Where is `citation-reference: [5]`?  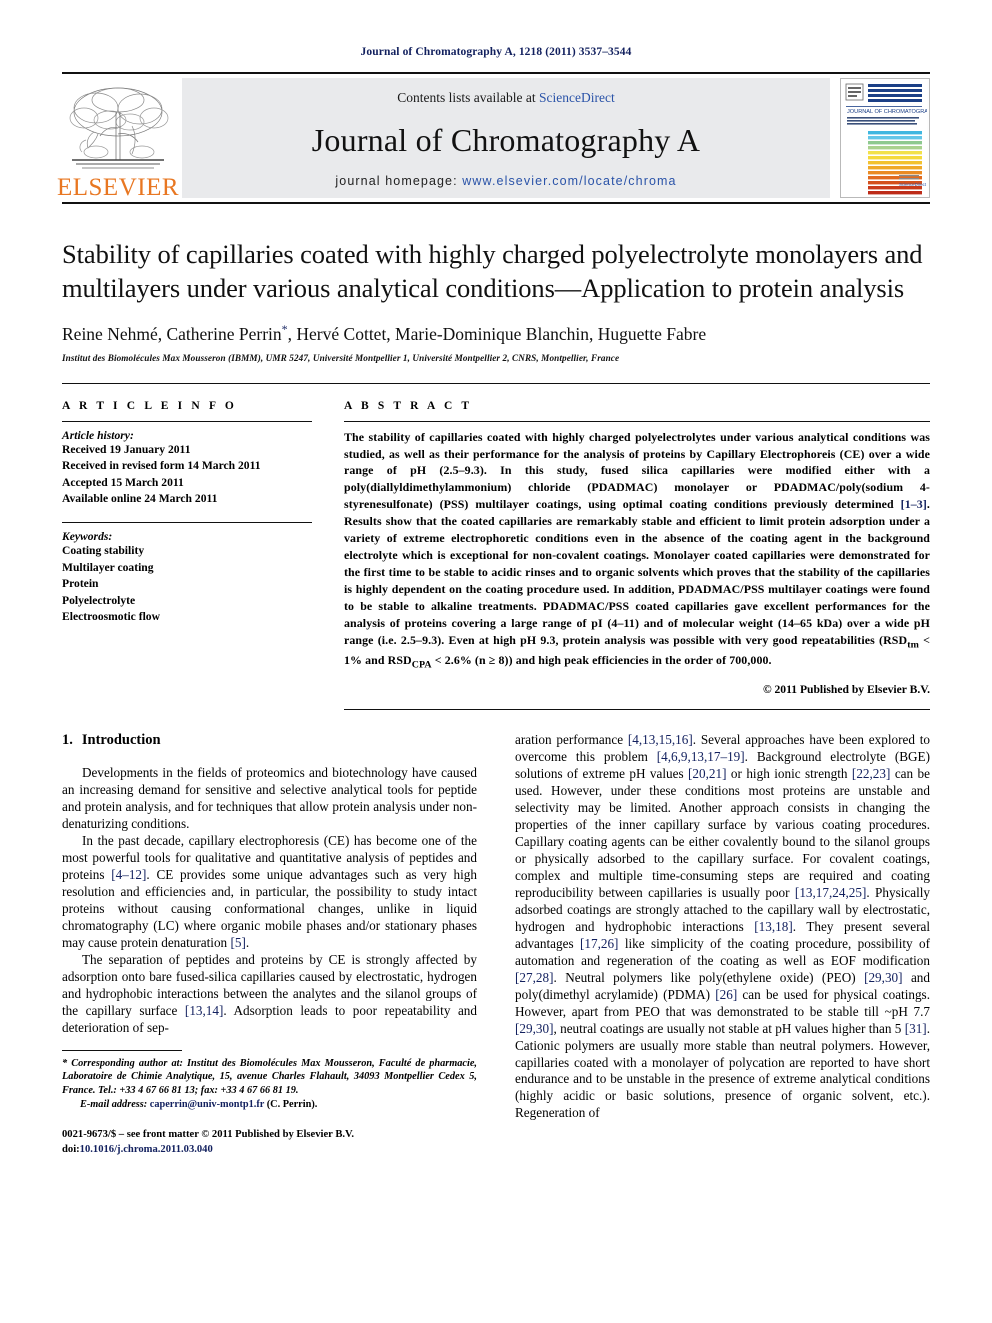
citation-reference: [5] is located at coordinates (237, 942).